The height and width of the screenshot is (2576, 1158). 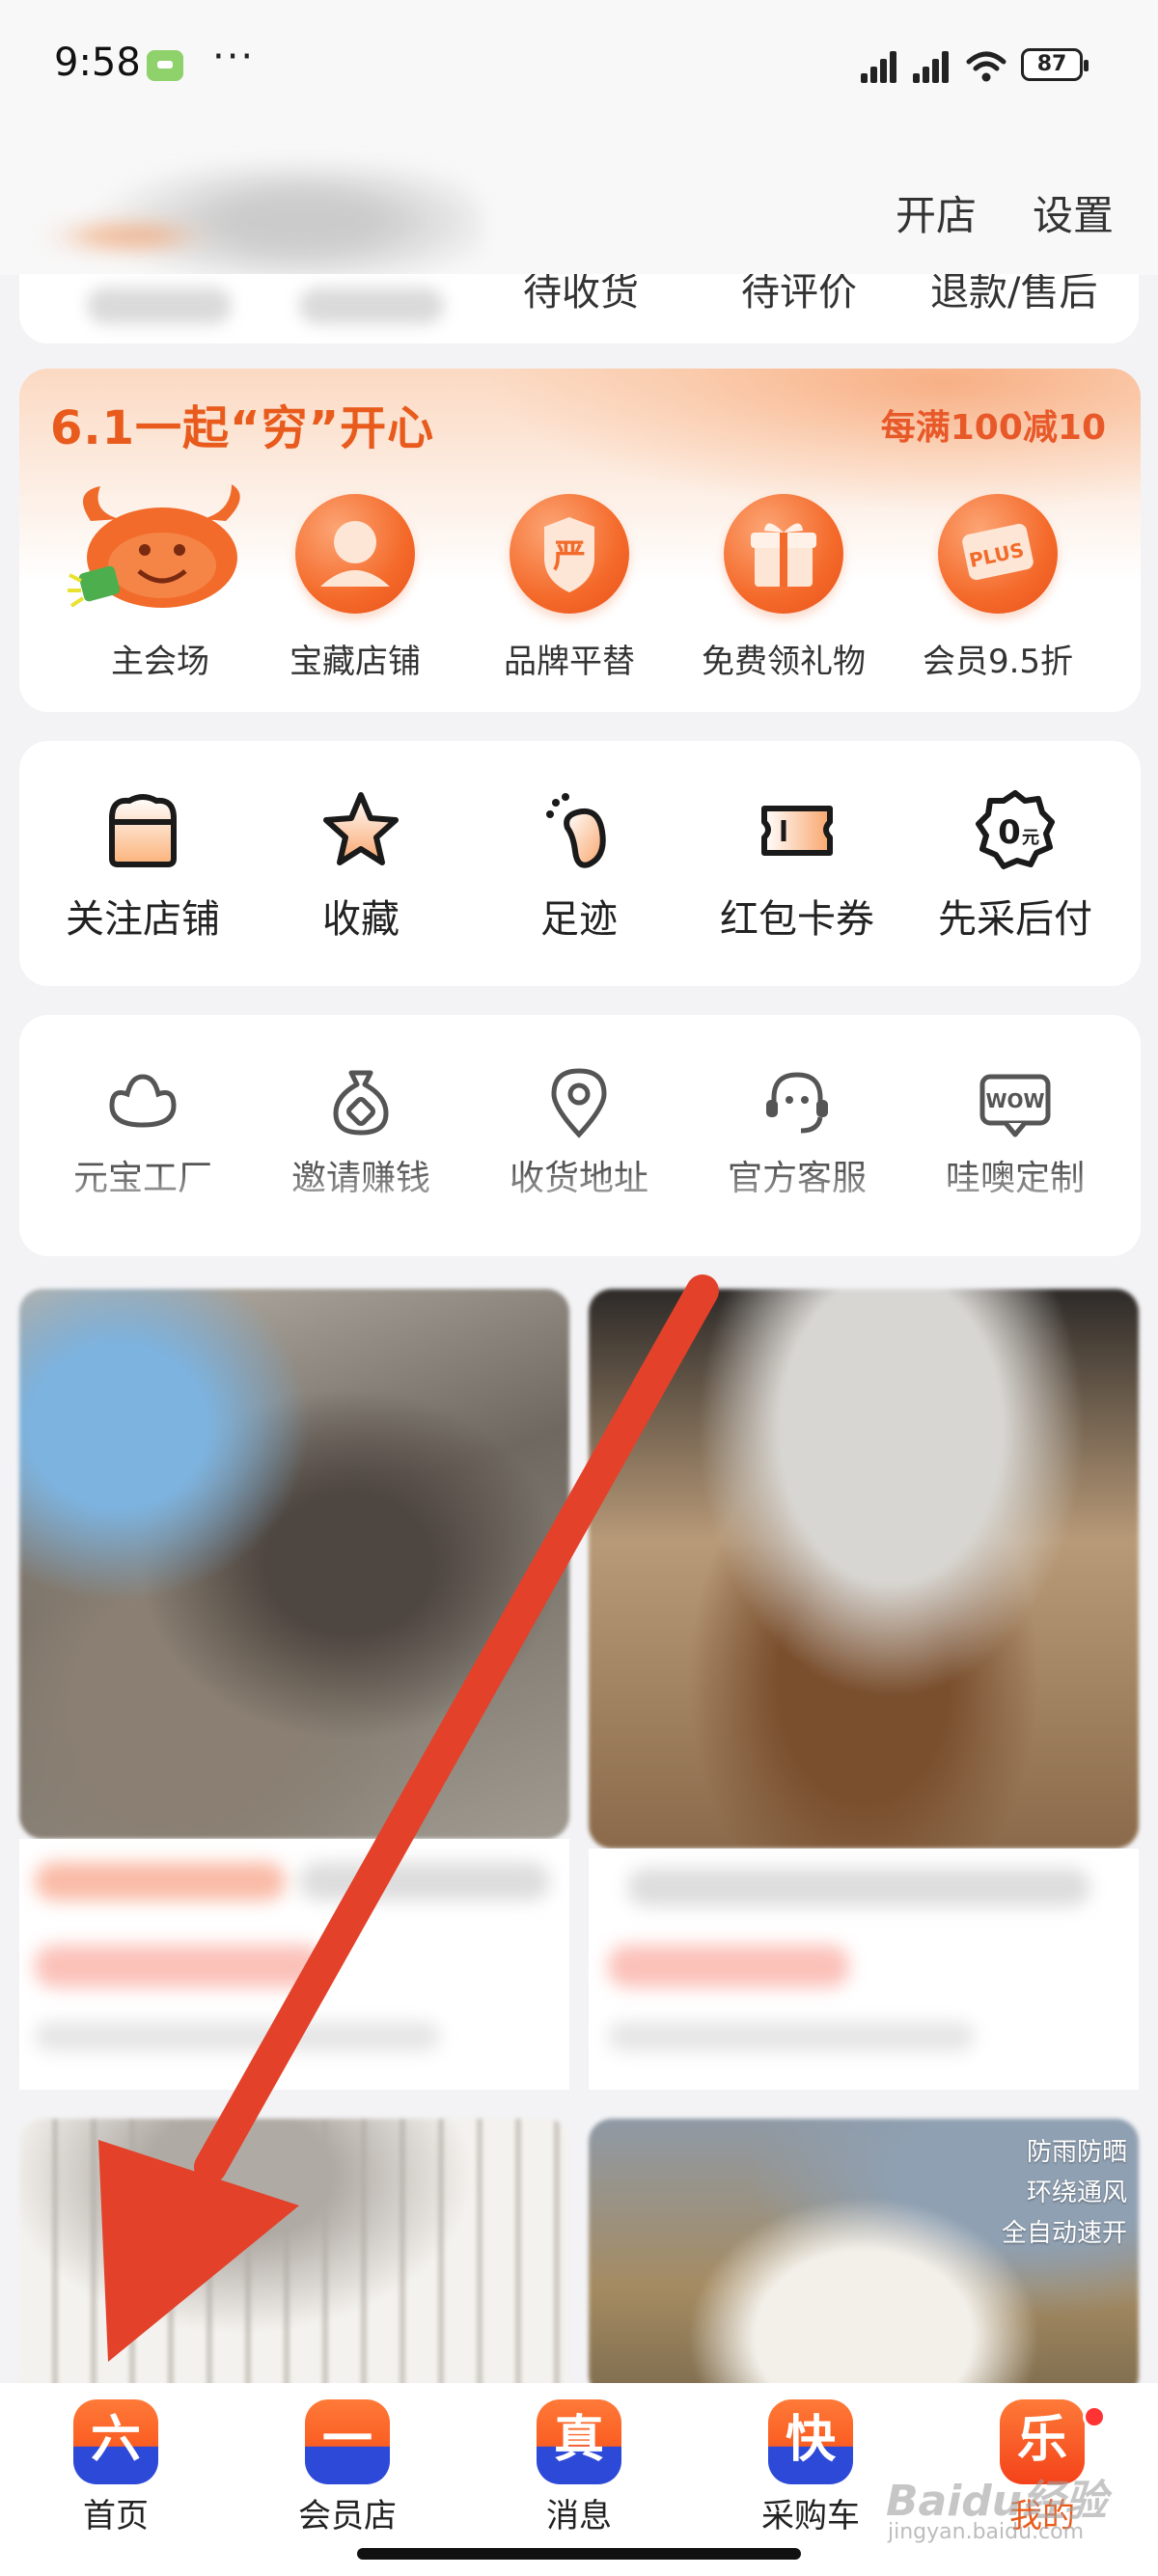 I want to click on baidu-watermark-url: jingyan.baidu.com, so click(x=986, y=2532).